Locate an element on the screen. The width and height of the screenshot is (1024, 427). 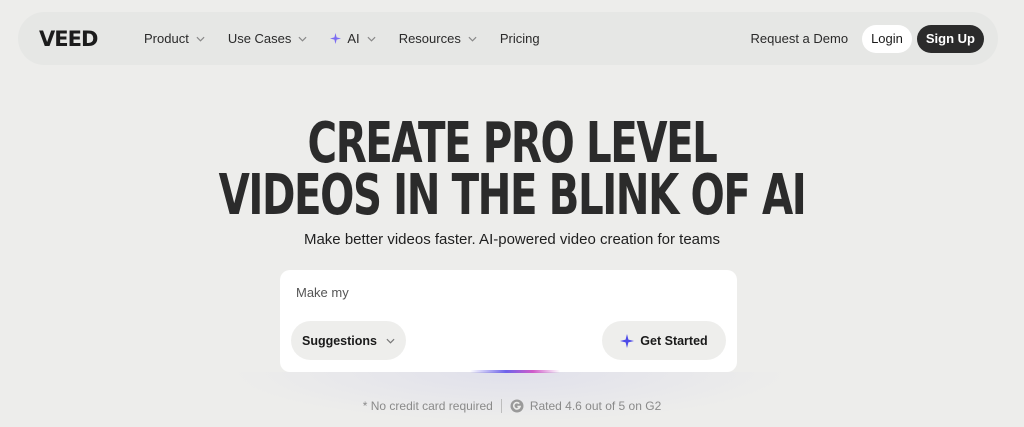
signup-button: Sign Up is located at coordinates (950, 38).